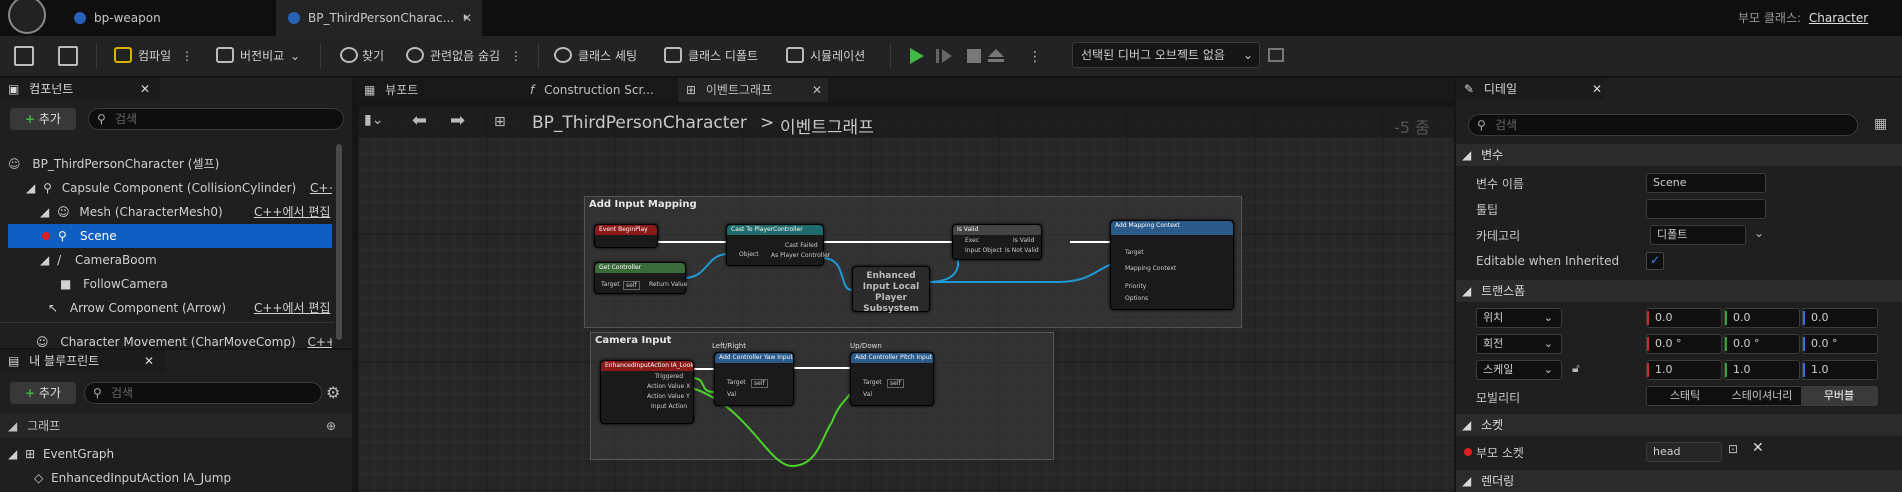  I want to click on add-component-button: + 추가, so click(43, 119).